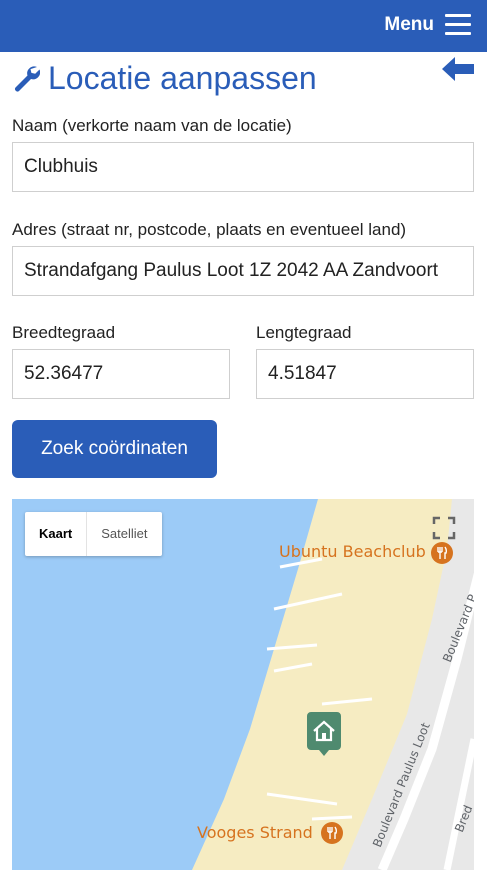 This screenshot has height=870, width=487. What do you see at coordinates (124, 534) in the screenshot?
I see `map-type-satellite-button: Satelliet` at bounding box center [124, 534].